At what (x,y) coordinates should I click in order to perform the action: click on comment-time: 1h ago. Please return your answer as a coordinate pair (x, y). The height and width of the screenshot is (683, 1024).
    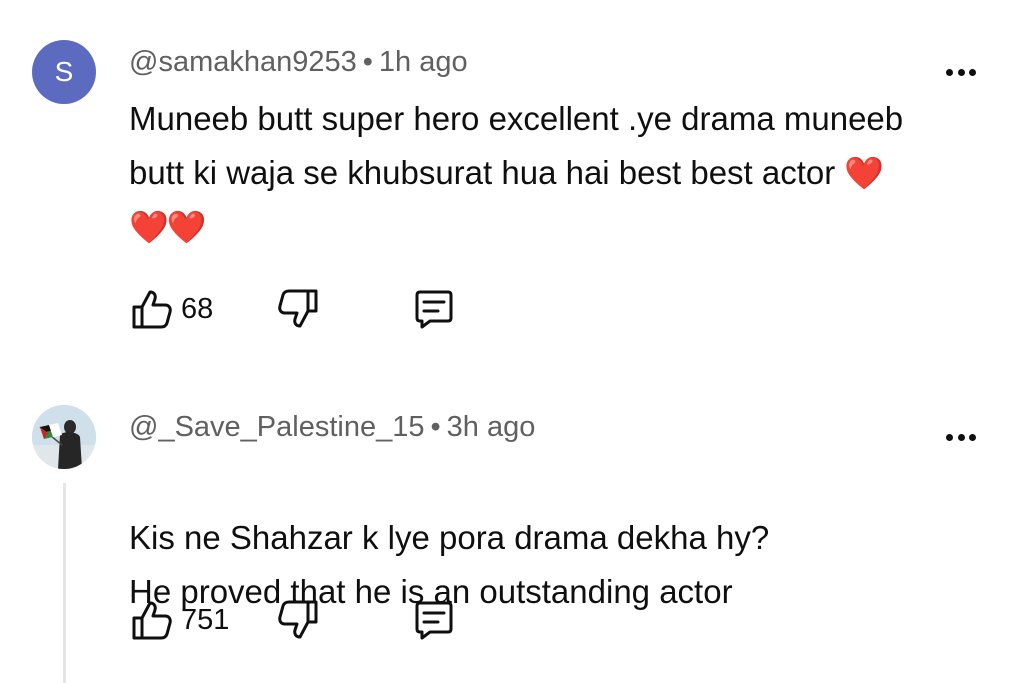
    Looking at the image, I should click on (423, 62).